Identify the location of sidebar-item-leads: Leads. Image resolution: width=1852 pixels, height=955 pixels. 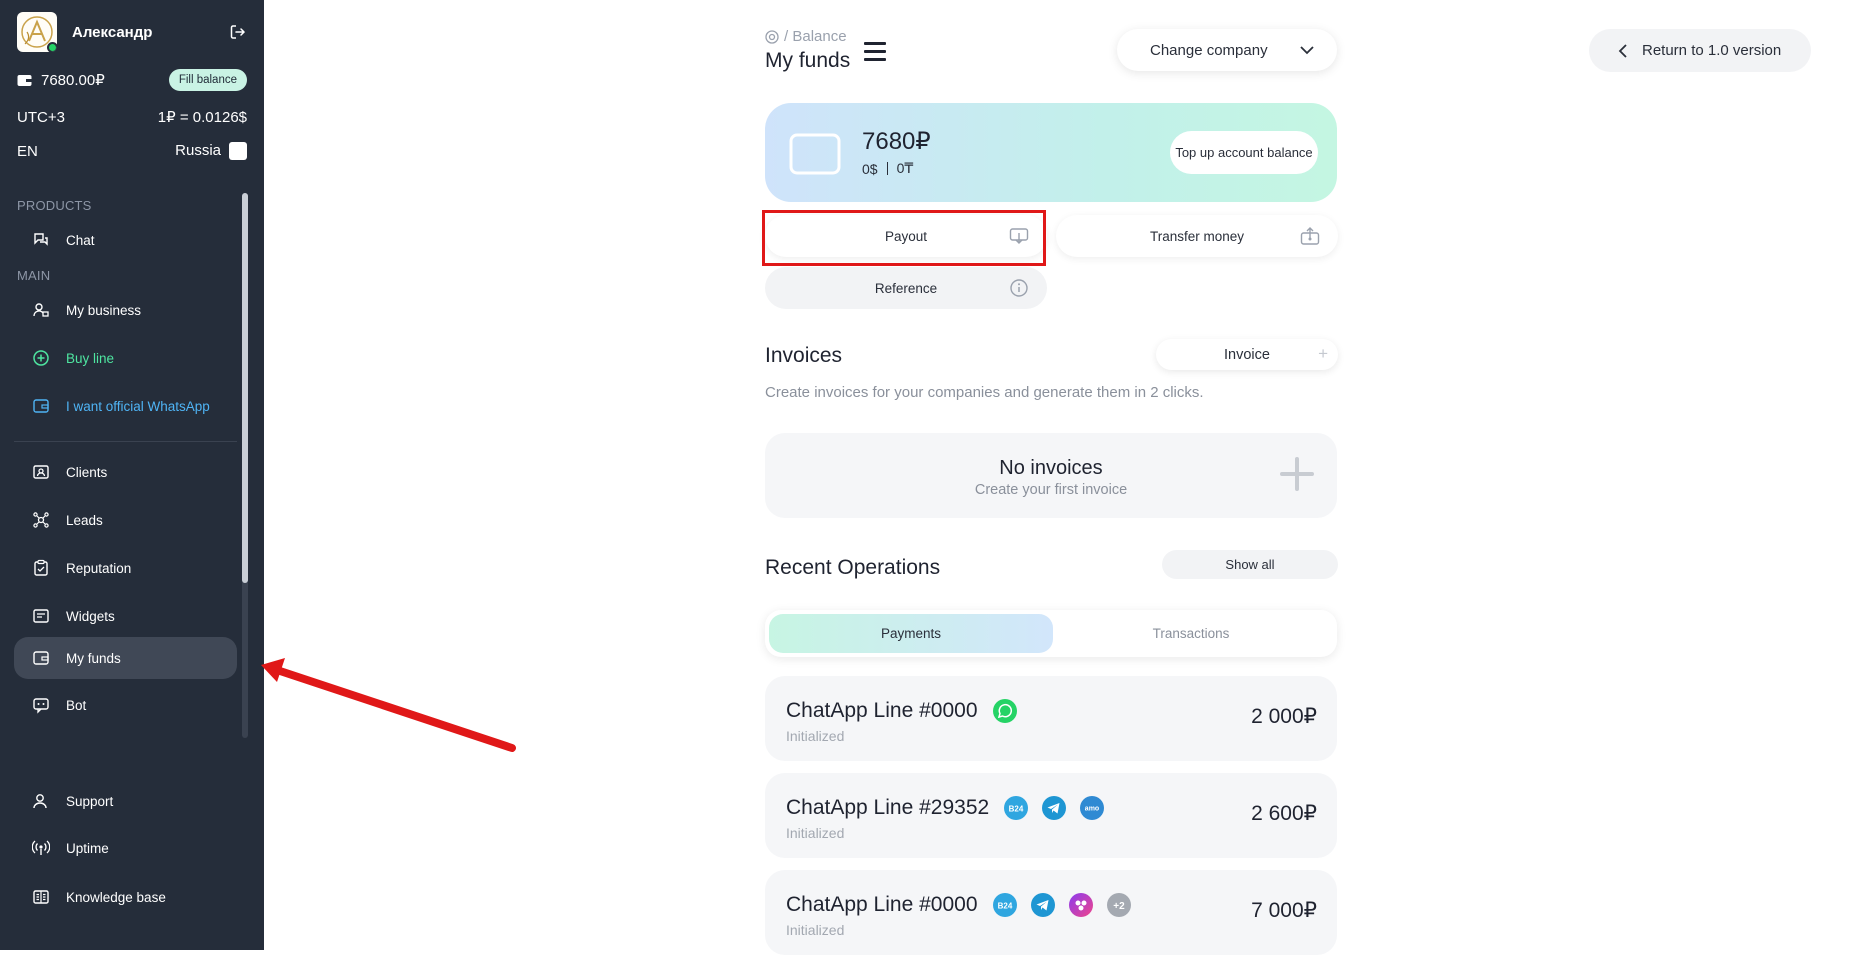
(125, 520).